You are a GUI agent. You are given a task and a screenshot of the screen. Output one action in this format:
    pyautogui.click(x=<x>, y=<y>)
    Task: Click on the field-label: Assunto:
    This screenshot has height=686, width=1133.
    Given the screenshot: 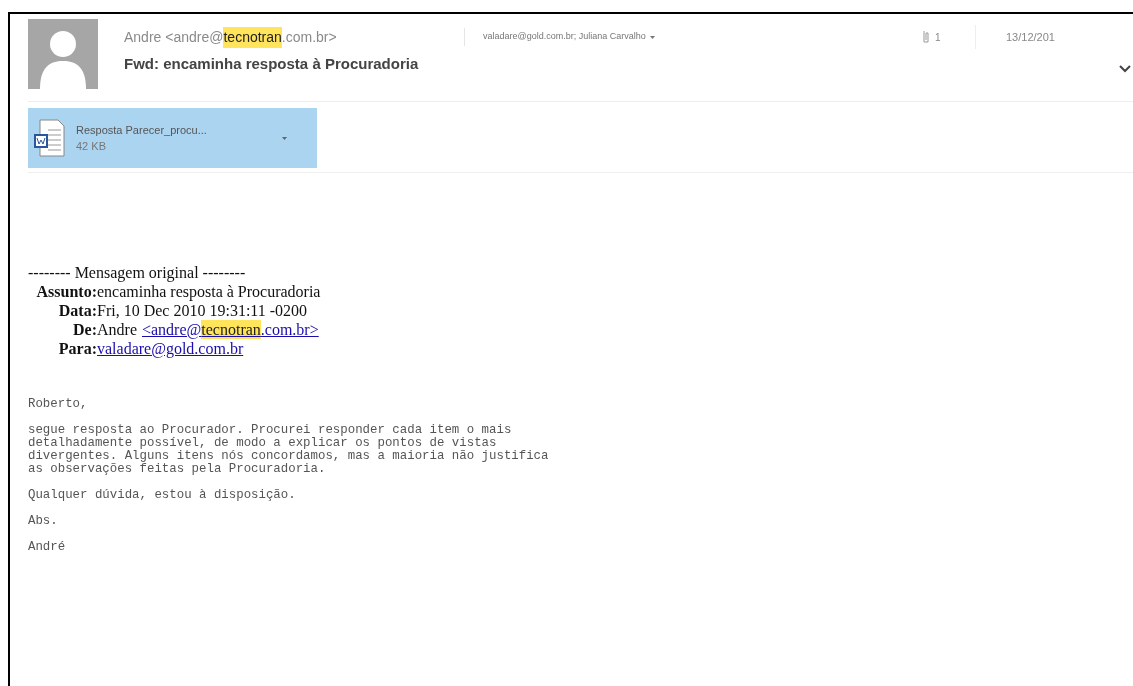 What is the action you would take?
    pyautogui.click(x=66, y=291)
    